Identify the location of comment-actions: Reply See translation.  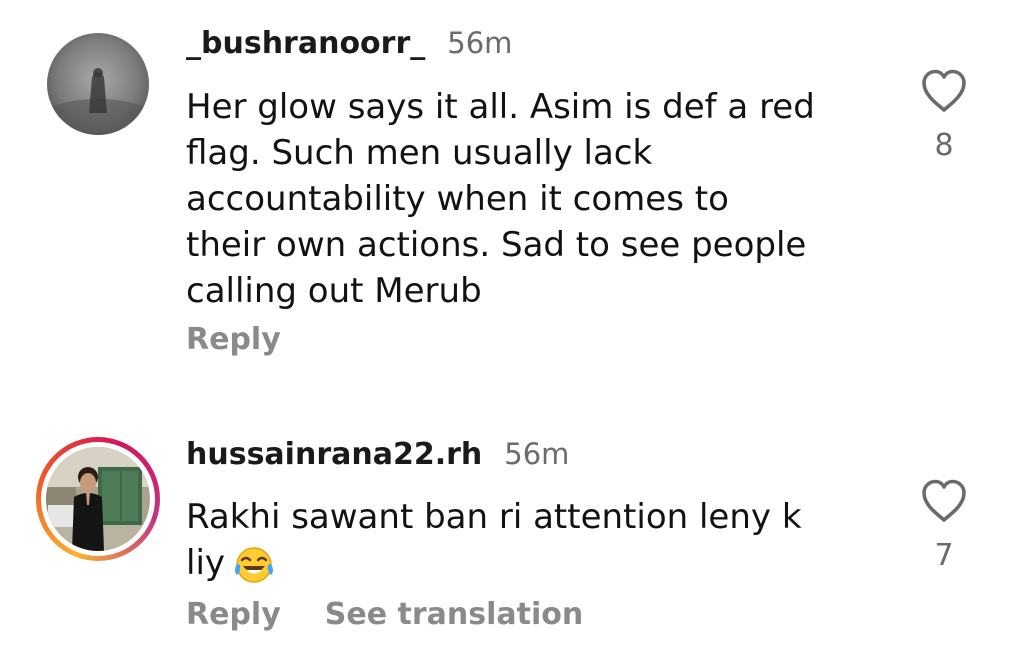
(384, 614).